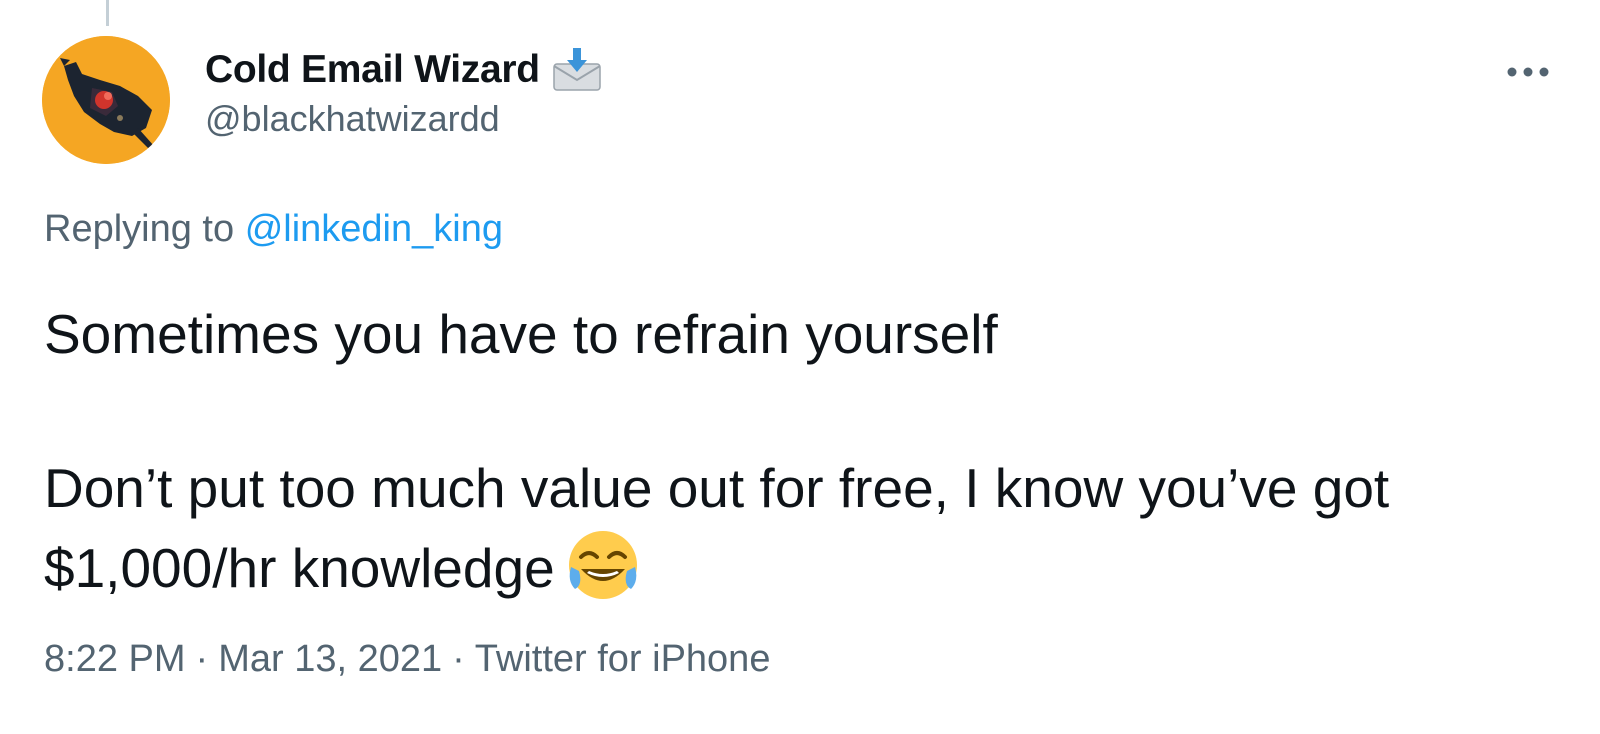  I want to click on wizard-avatar-icon, so click(106, 100).